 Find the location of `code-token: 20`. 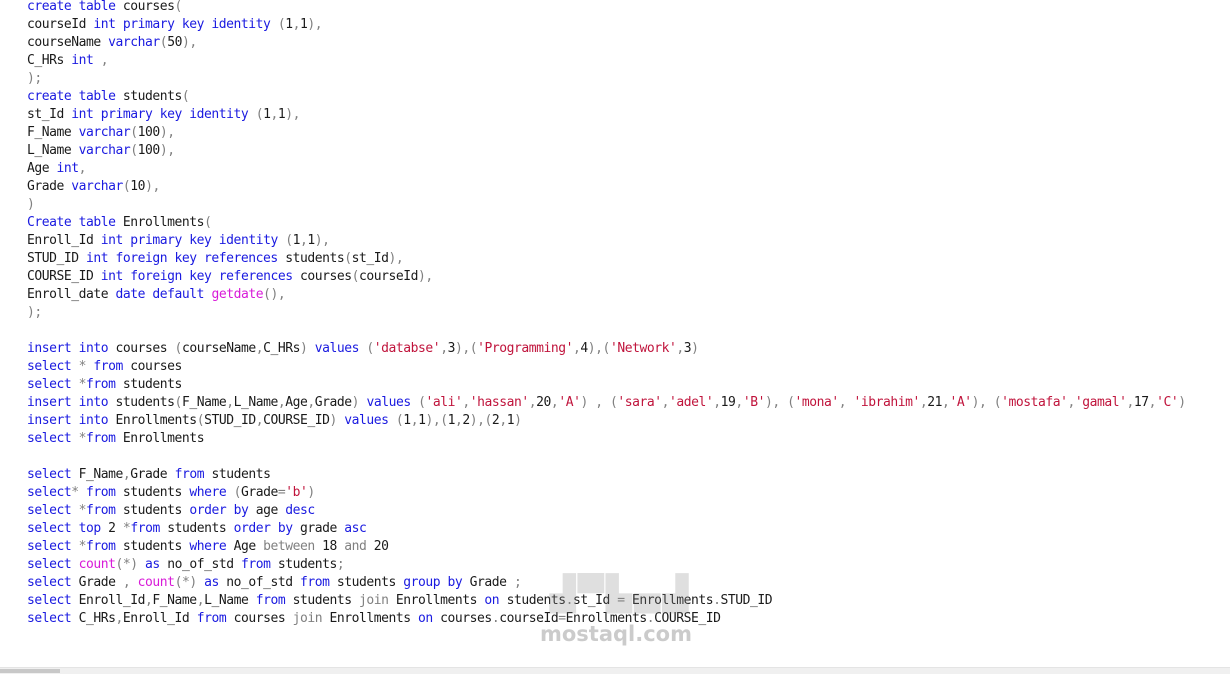

code-token: 20 is located at coordinates (381, 546).